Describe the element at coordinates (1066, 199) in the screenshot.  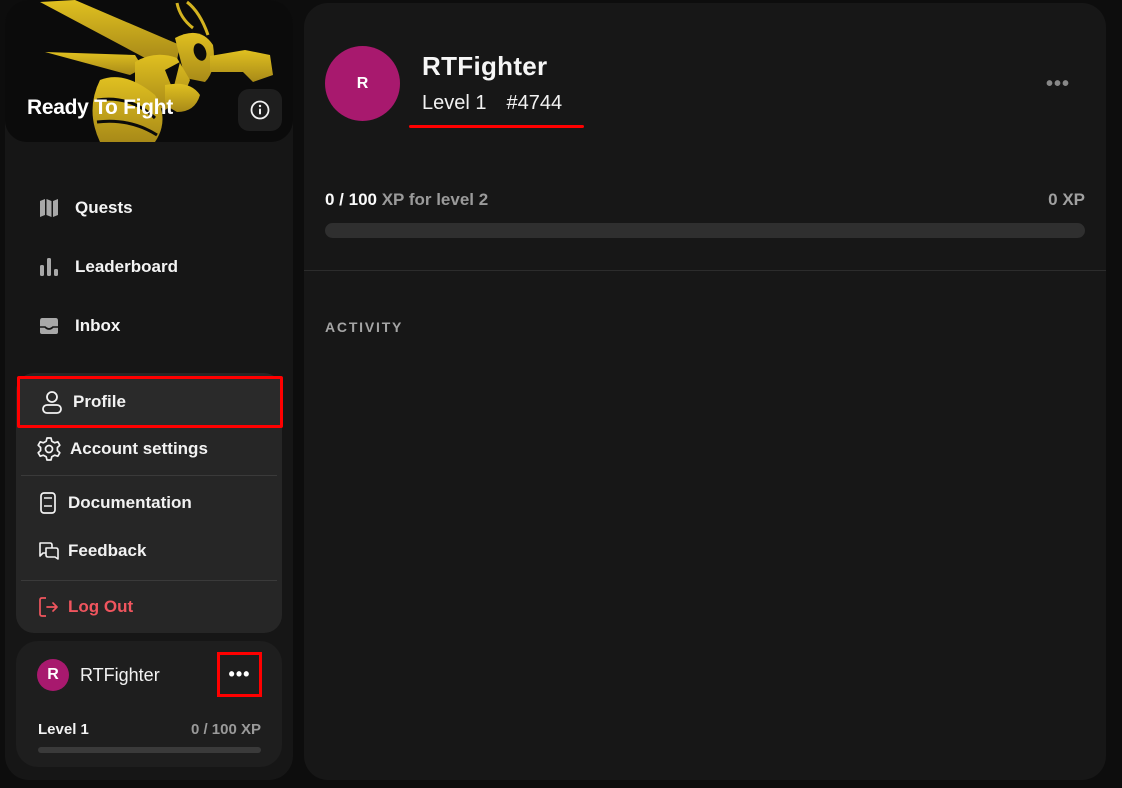
I see `xp-total: 0 XP` at that location.